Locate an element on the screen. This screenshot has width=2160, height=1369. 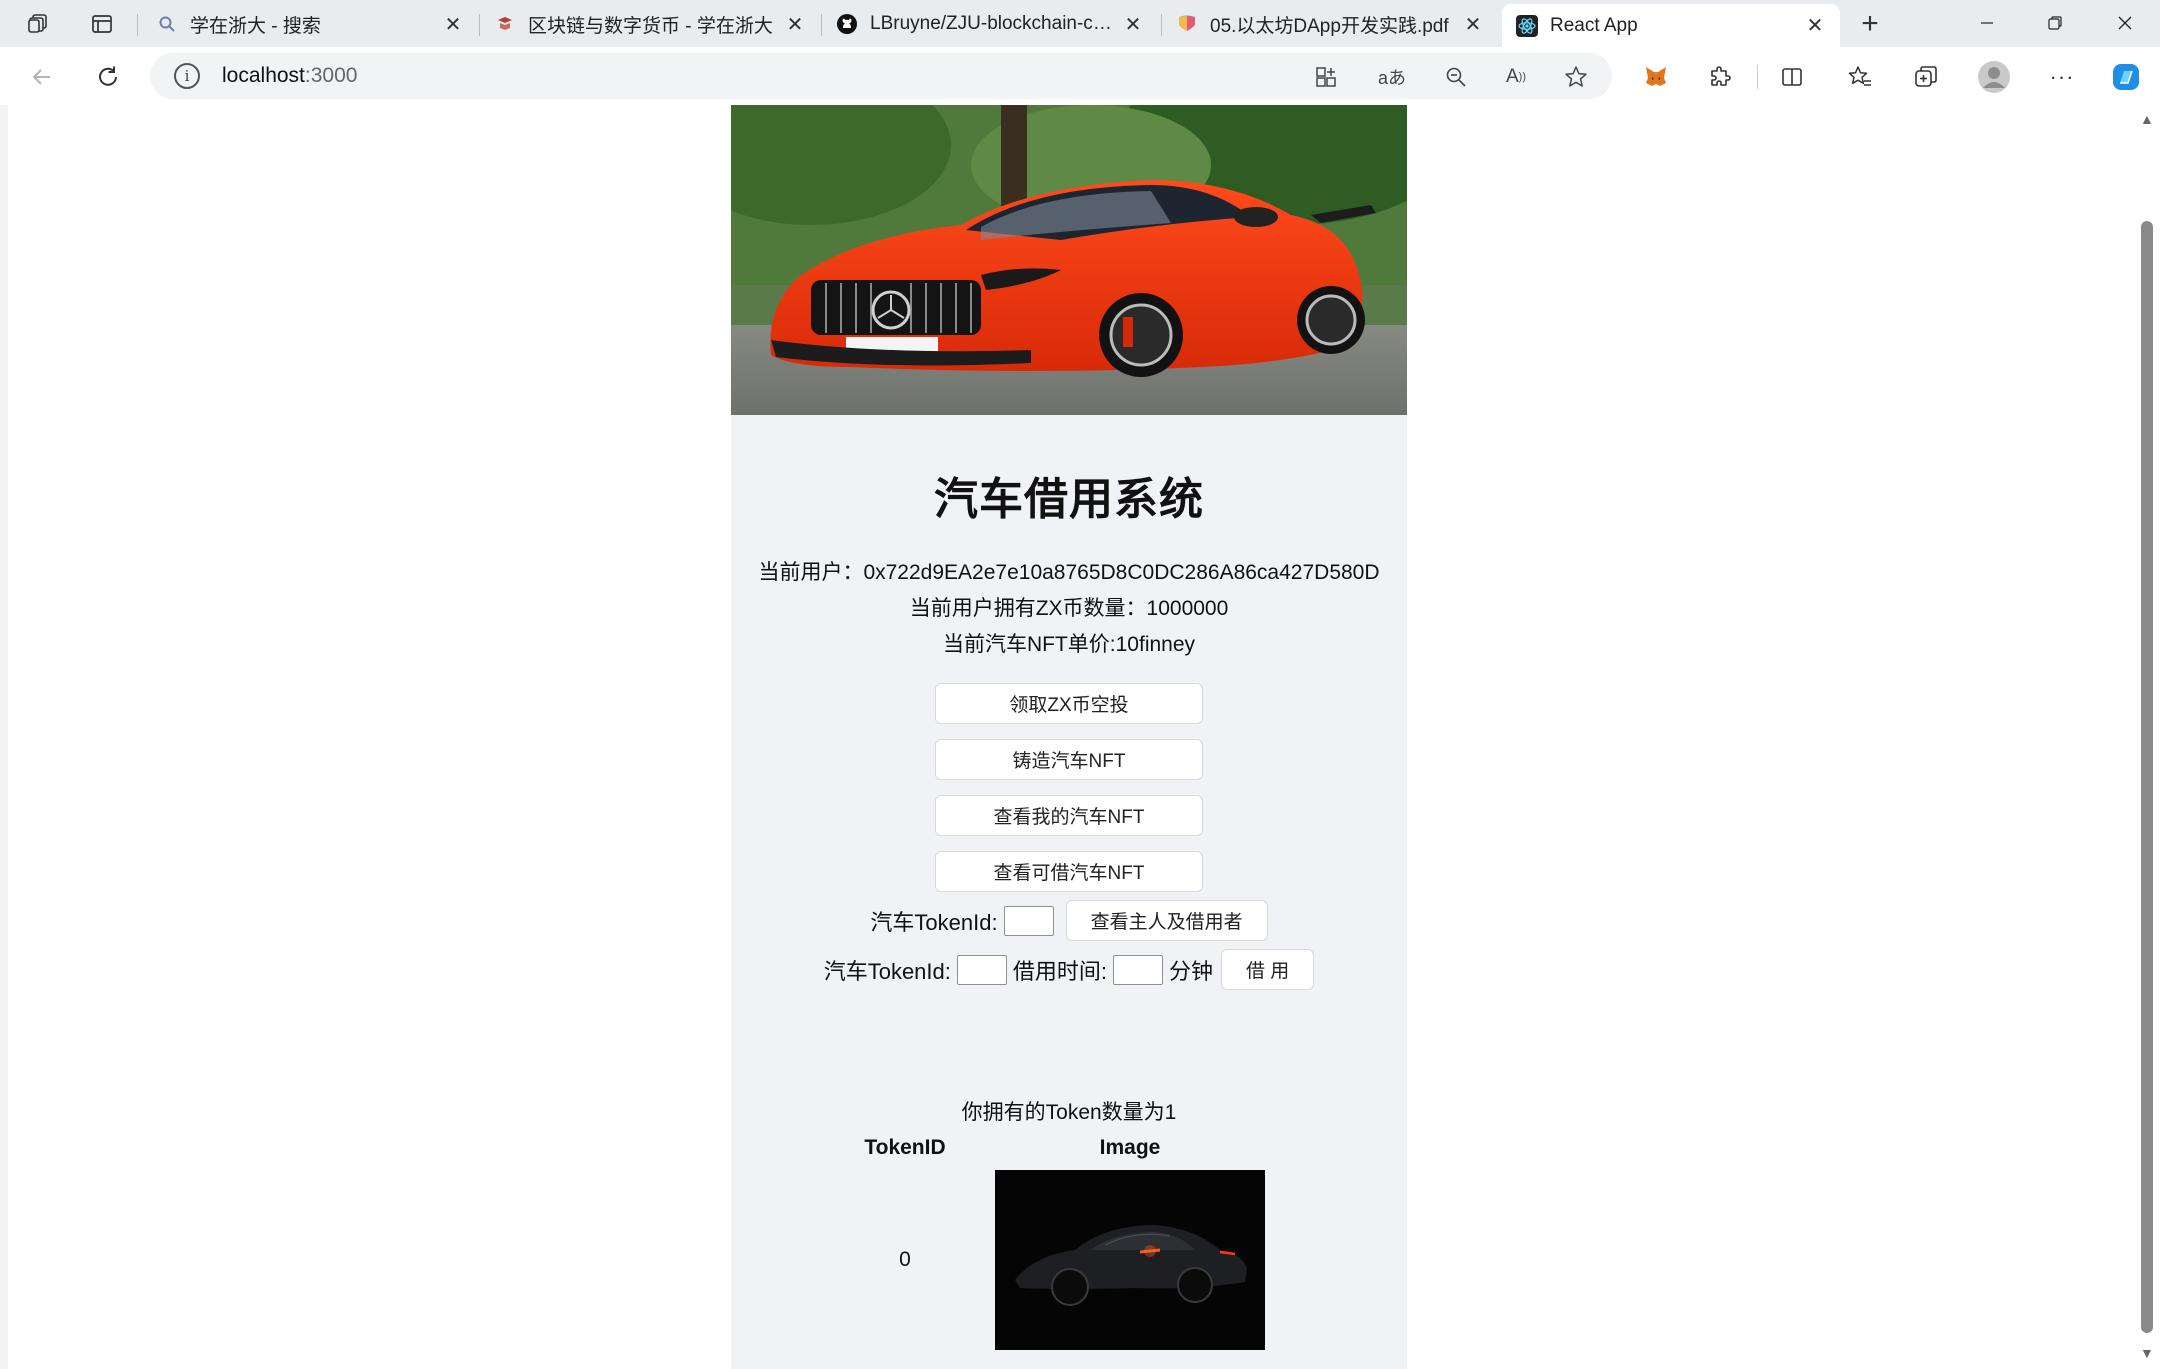
token-section: 你拥有的Token数量为1 TokenID Image 0 is located at coordinates (1069, 1224).